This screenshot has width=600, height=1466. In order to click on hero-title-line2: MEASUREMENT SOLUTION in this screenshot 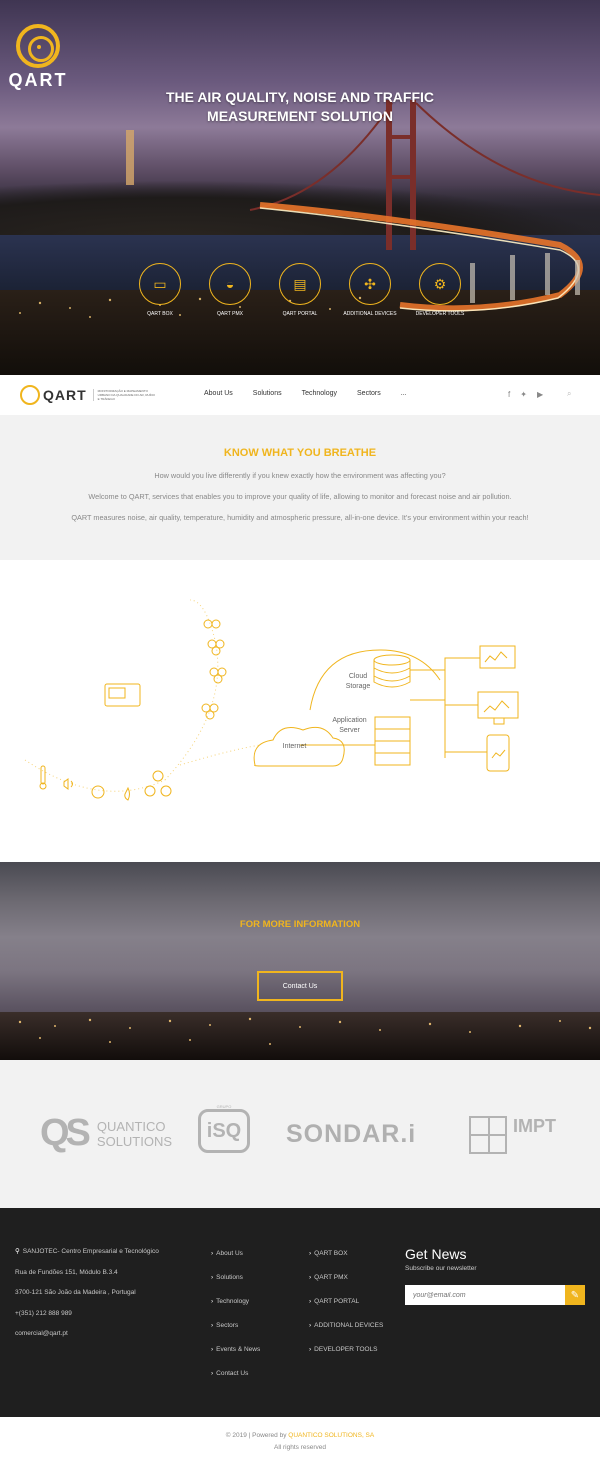, I will do `click(300, 116)`.